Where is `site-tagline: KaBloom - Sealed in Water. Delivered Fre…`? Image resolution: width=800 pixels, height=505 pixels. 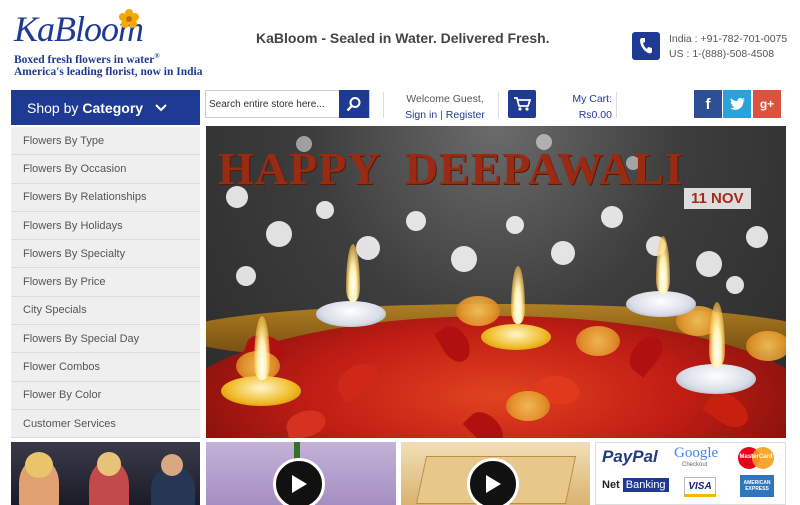 site-tagline: KaBloom - Sealed in Water. Delivered Fre… is located at coordinates (403, 38).